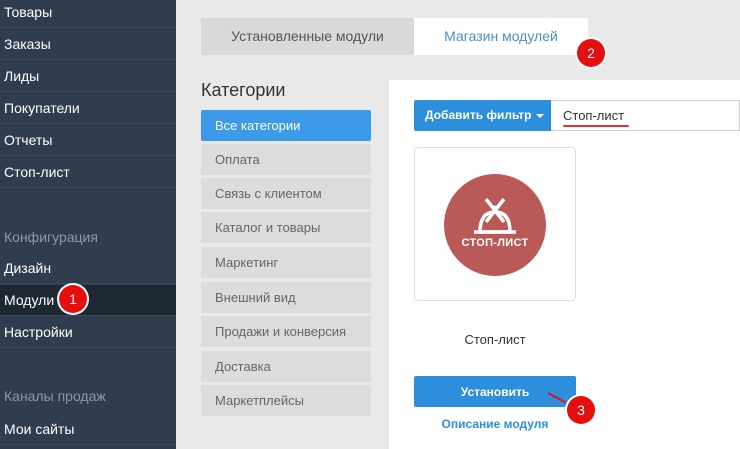 The width and height of the screenshot is (740, 449). I want to click on module-logo-text: СТОП-ЛИСТ, so click(495, 243).